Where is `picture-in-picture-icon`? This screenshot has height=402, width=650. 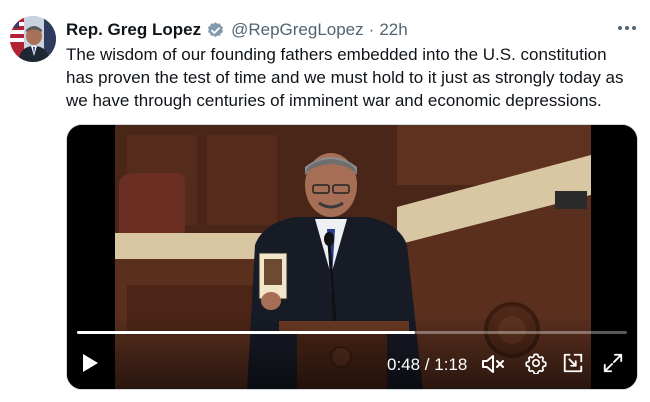 picture-in-picture-icon is located at coordinates (573, 363).